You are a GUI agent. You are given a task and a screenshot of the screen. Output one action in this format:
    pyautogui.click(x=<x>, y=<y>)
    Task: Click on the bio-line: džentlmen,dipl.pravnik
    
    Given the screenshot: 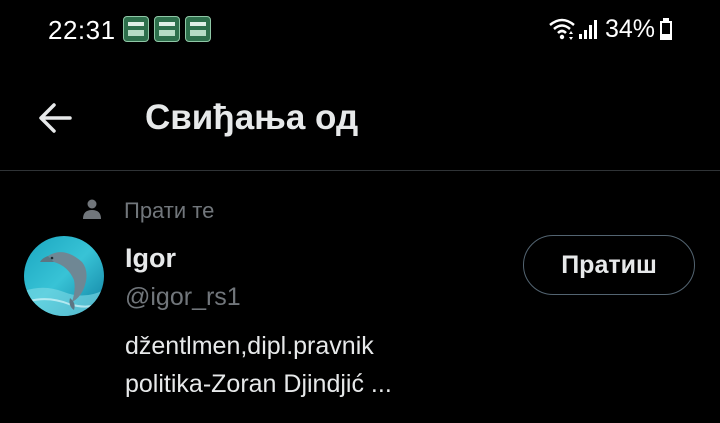 What is the action you would take?
    pyautogui.click(x=249, y=346)
    